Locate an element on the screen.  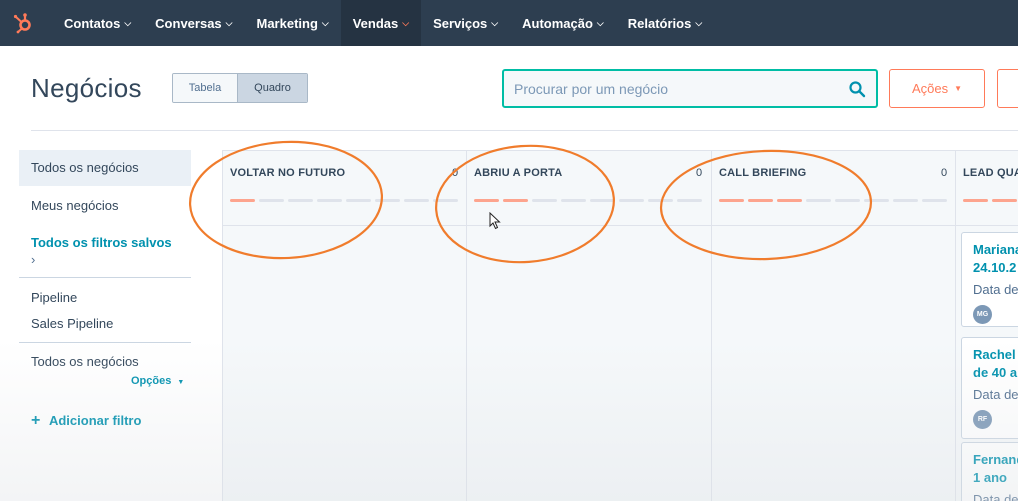
deal-search-box is located at coordinates (690, 88).